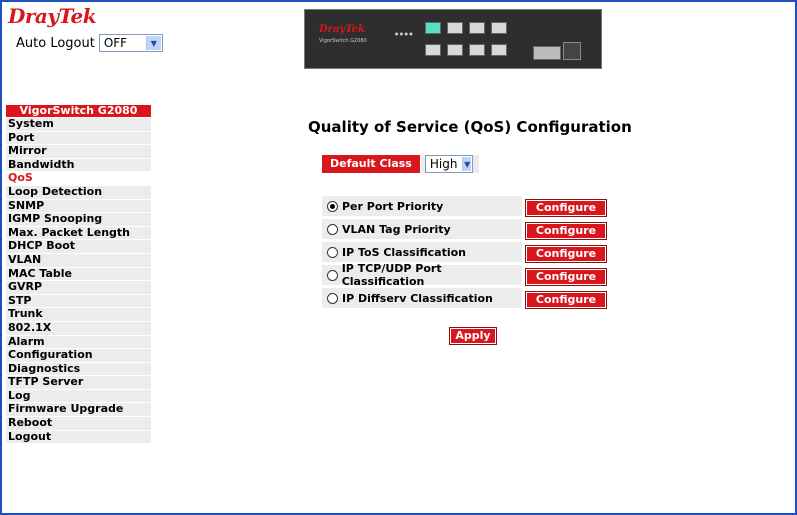 Image resolution: width=797 pixels, height=515 pixels. I want to click on qos-option-cell: VLAN Tag Priority, so click(422, 229).